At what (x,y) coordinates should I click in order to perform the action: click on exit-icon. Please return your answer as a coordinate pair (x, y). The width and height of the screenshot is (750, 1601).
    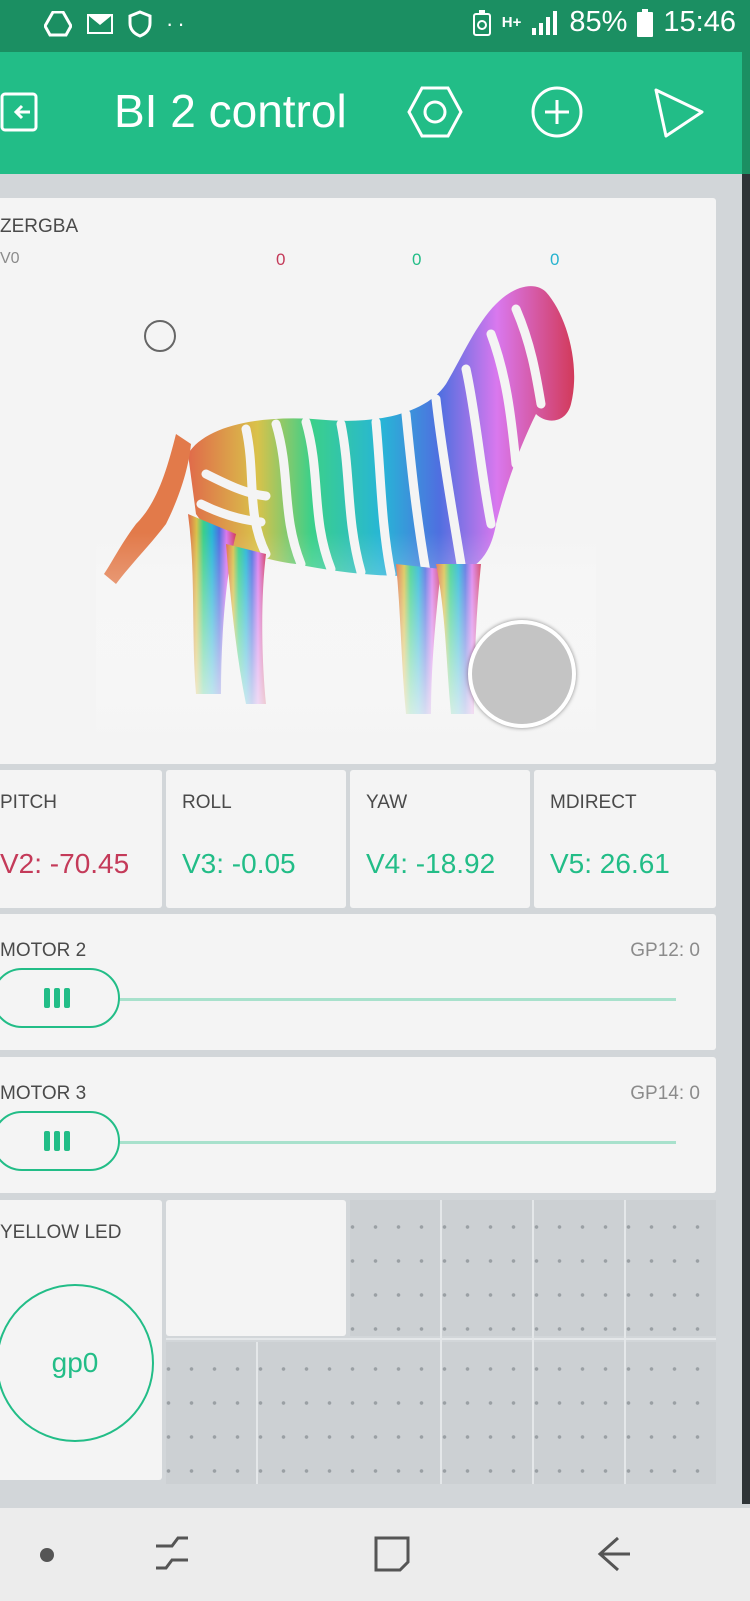
    Looking at the image, I should click on (30, 112).